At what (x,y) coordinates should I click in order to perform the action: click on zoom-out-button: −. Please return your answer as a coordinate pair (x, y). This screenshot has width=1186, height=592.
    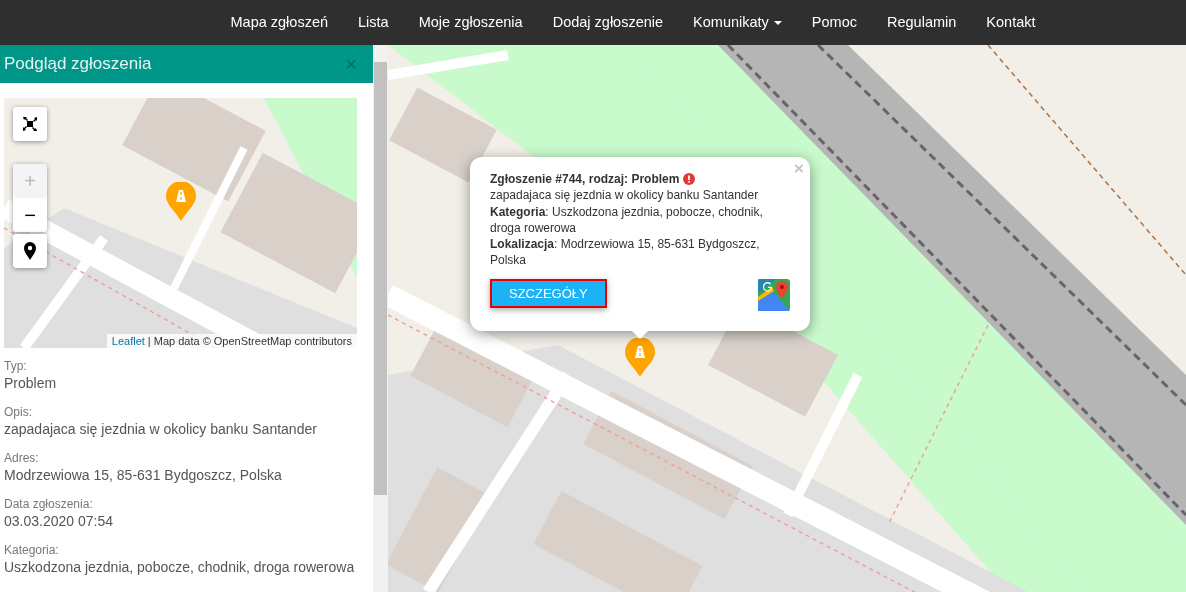
    Looking at the image, I should click on (30, 215).